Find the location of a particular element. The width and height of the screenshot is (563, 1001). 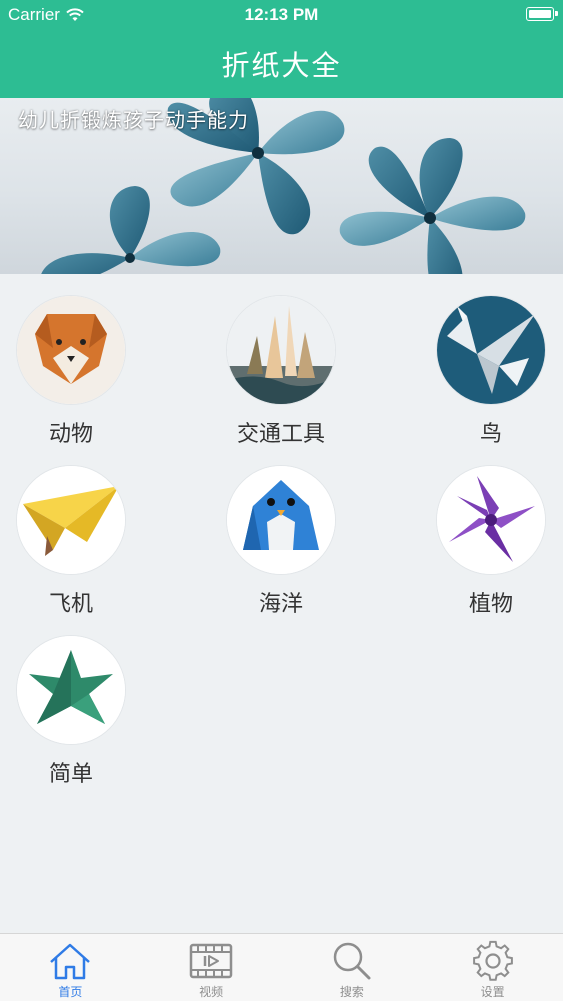

category-label: 鸟 is located at coordinates (490, 434).